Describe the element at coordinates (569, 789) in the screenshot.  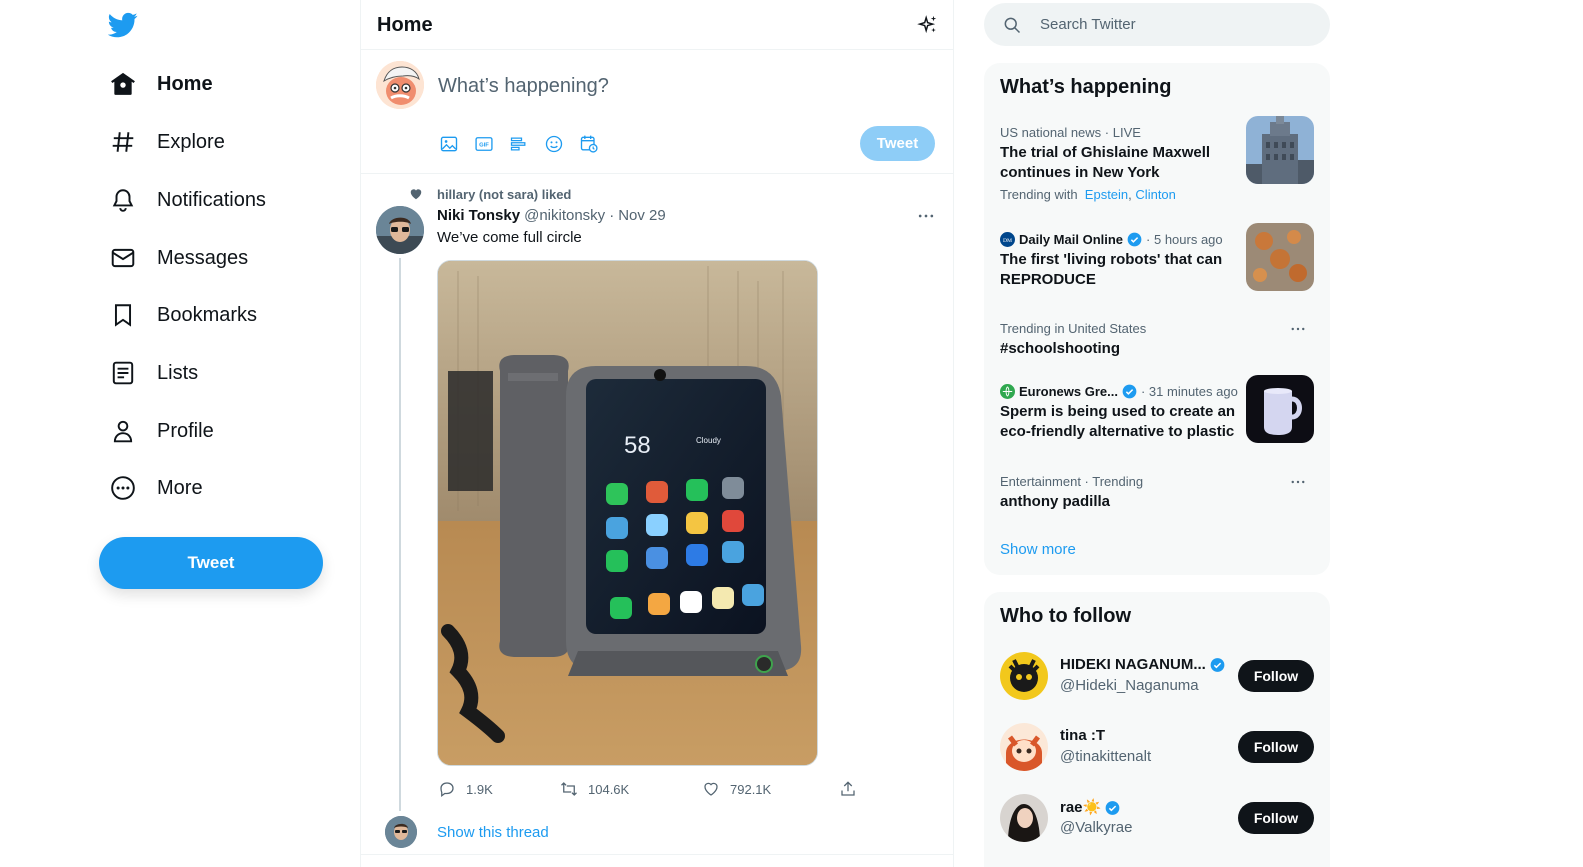
I see `retweet-icon` at that location.